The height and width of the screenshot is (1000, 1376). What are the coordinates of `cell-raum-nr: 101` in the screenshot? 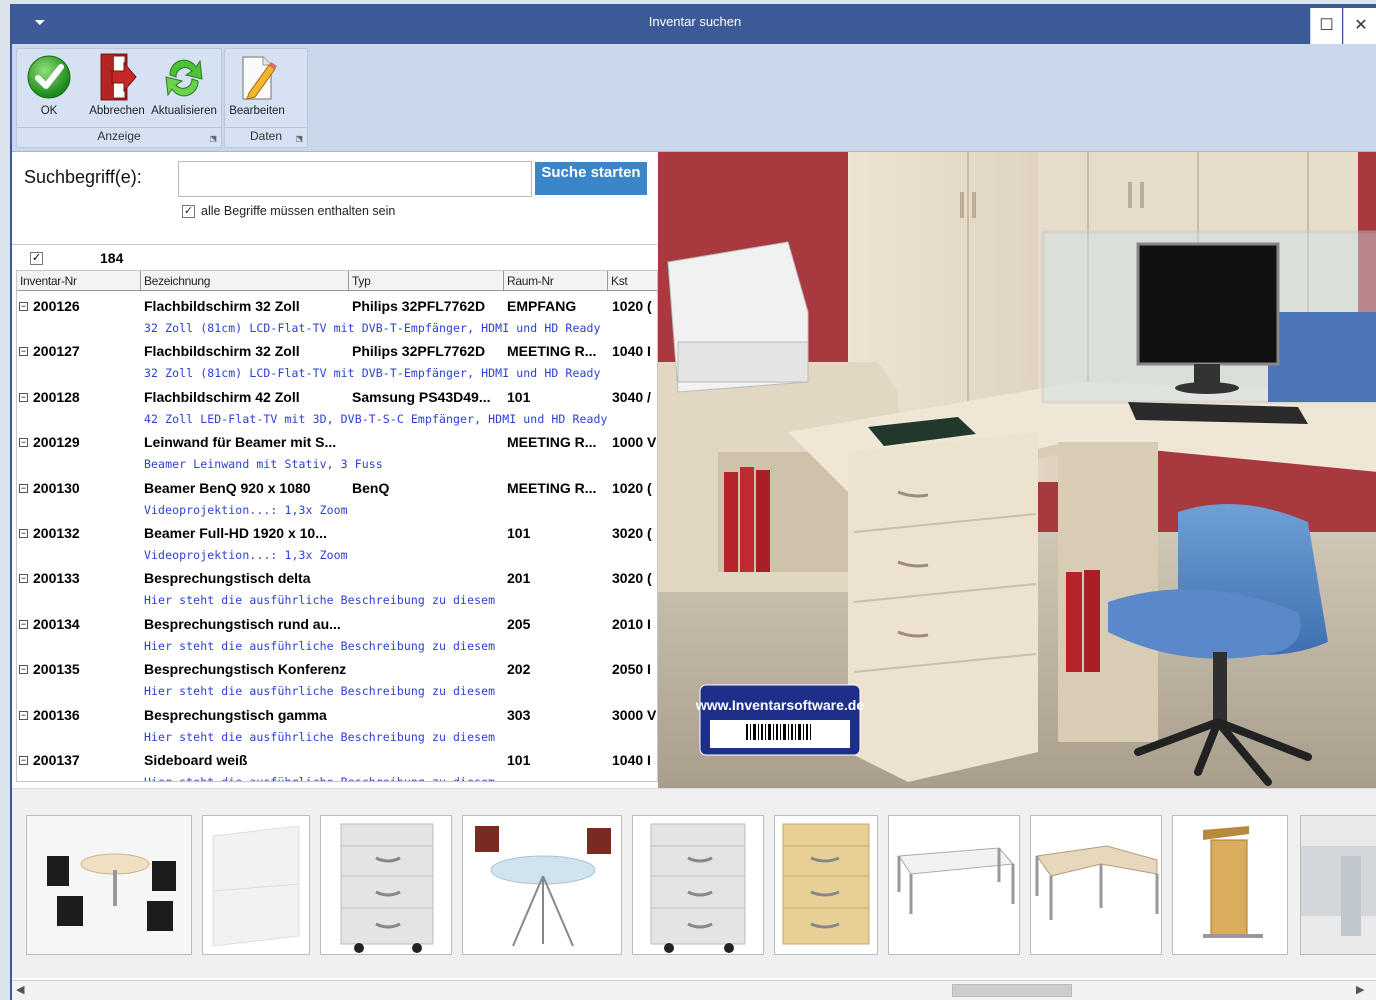 It's located at (519, 759).